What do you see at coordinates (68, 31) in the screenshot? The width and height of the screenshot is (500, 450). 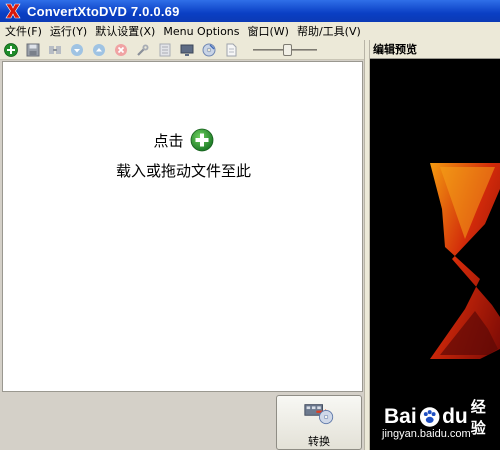 I see `menu-run: 运行(Y)` at bounding box center [68, 31].